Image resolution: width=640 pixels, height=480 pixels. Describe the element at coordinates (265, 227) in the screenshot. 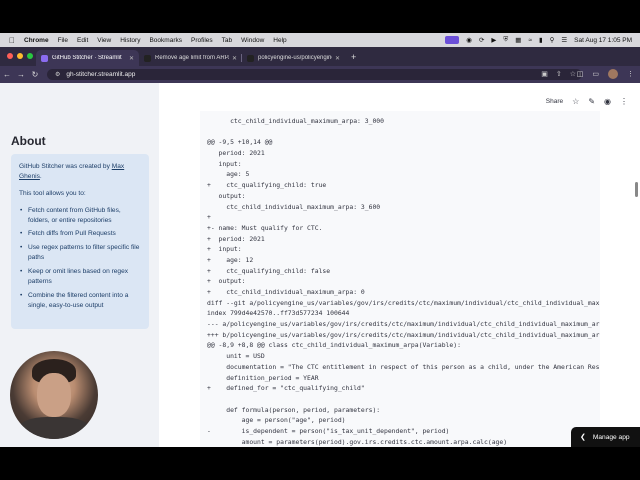

I see `code-line: +- name: Must qualify for CTC.` at that location.